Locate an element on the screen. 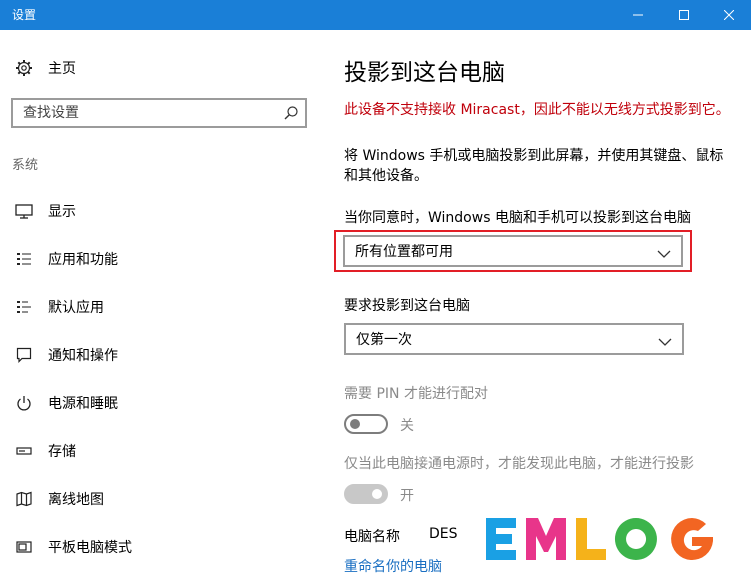 The image size is (751, 578). sidebar-item-label: 存储 is located at coordinates (62, 452).